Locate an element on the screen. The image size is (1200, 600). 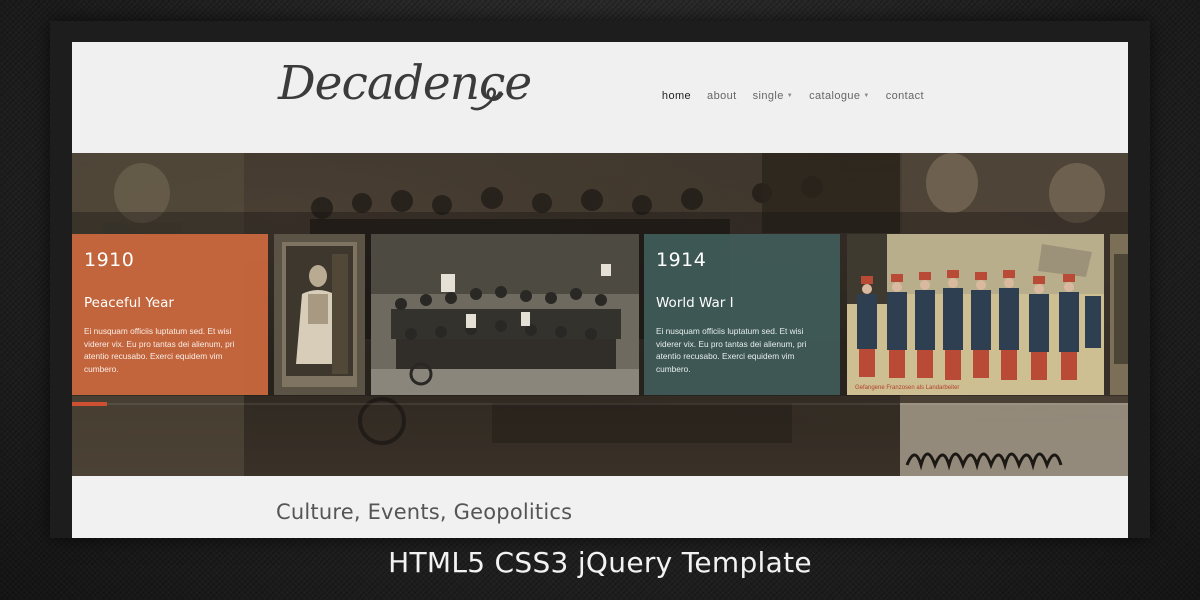
nav-item-contact: contact is located at coordinates (905, 96).